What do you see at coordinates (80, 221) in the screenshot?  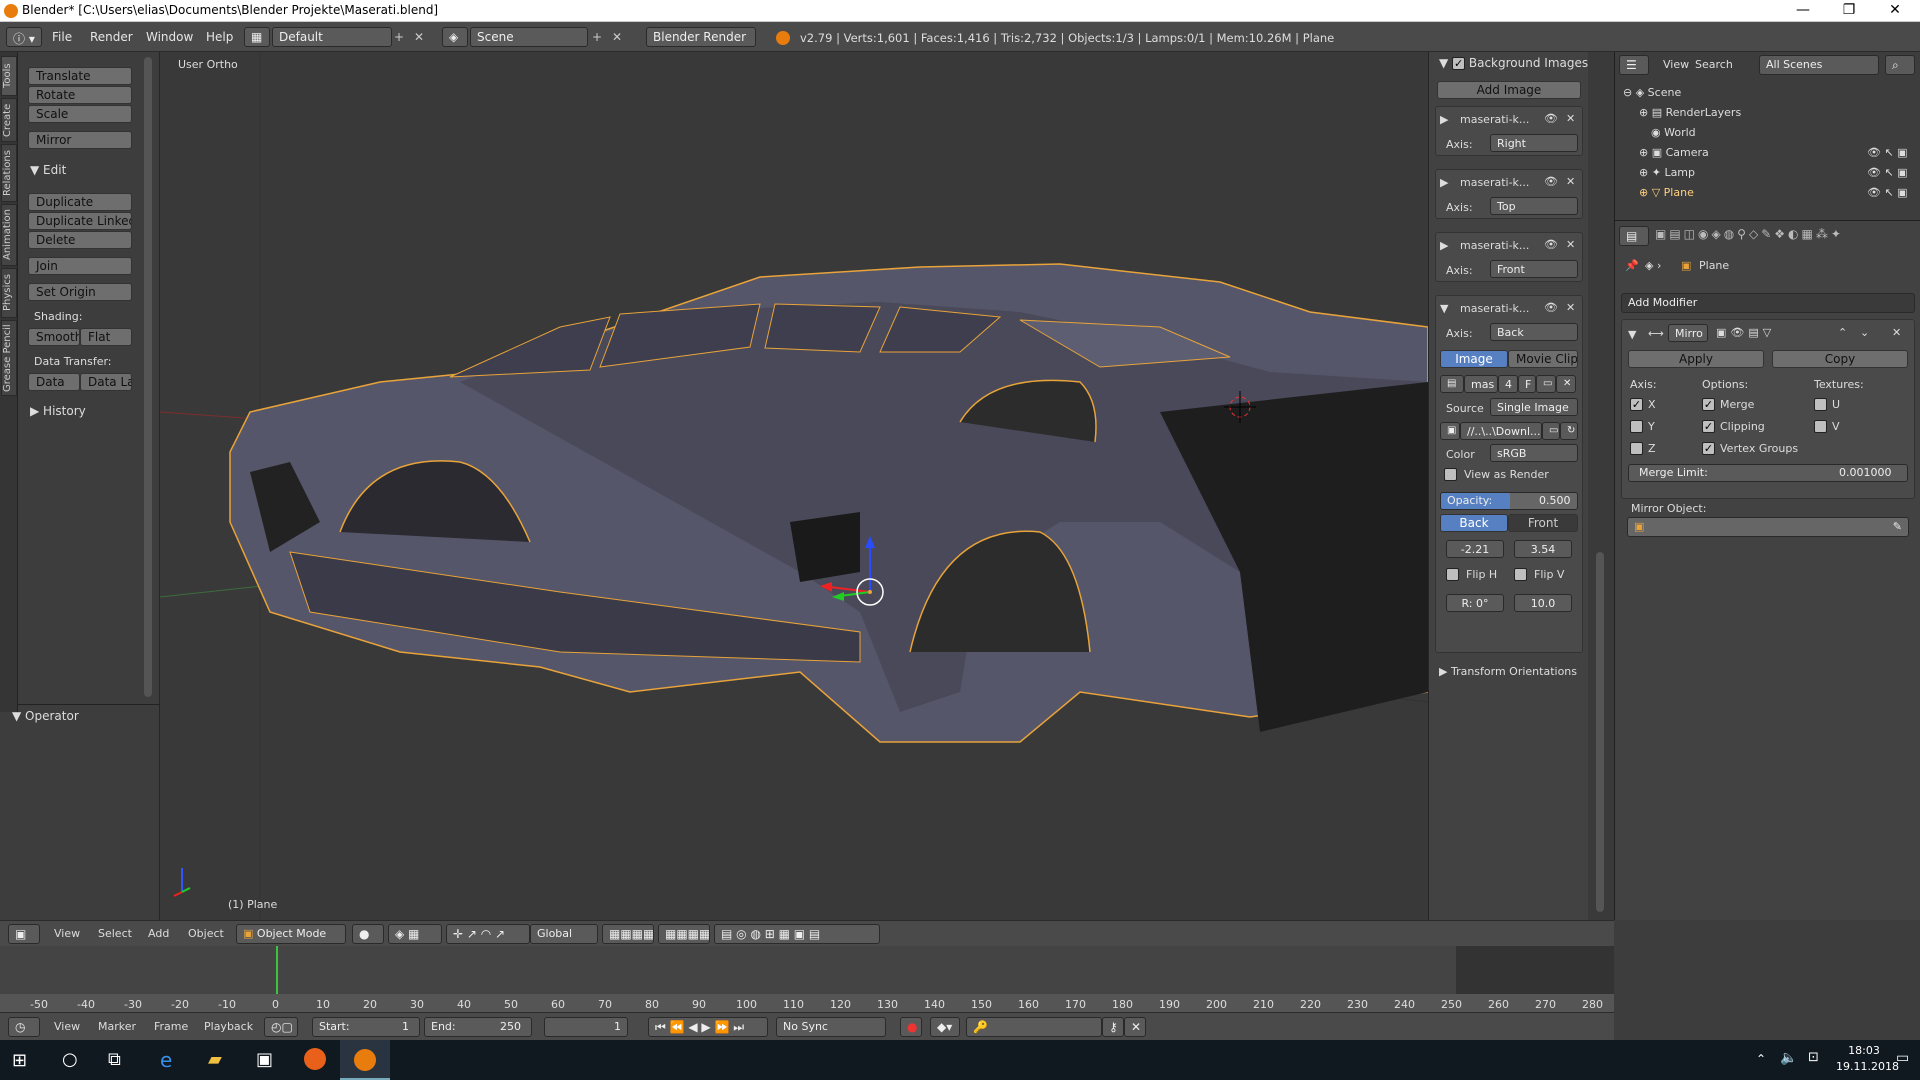 I see `duplicate-linked-button: Duplicate Linked` at bounding box center [80, 221].